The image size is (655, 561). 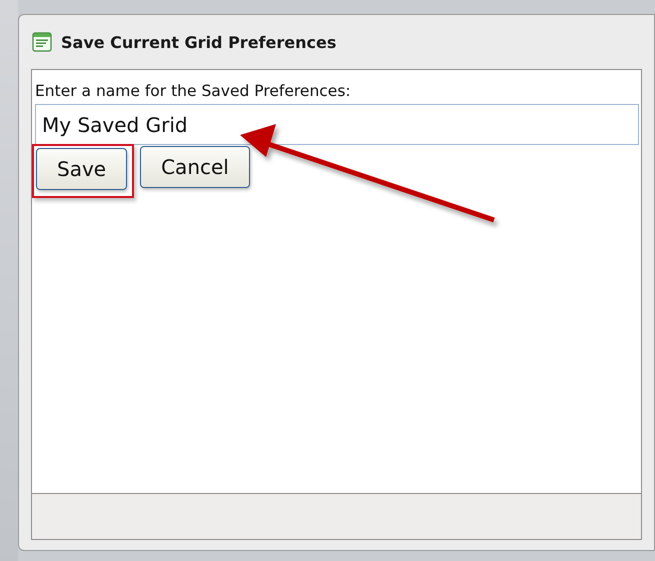 I want to click on dialog-button: Save, so click(x=82, y=169).